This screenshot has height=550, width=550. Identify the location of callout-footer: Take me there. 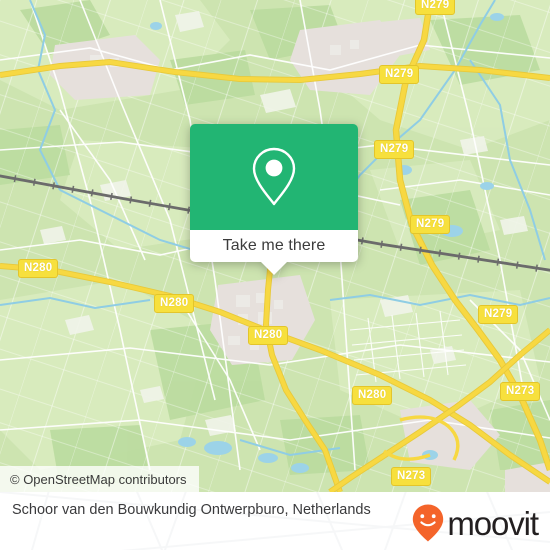
(274, 252).